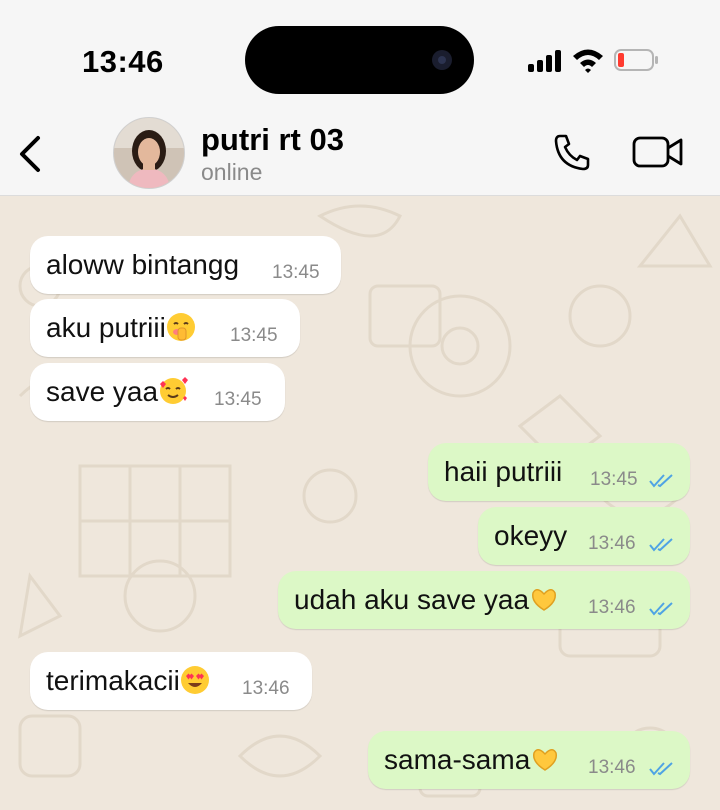 Image resolution: width=720 pixels, height=810 pixels. What do you see at coordinates (412, 599) in the screenshot?
I see `message-text: udah aku save yaa` at bounding box center [412, 599].